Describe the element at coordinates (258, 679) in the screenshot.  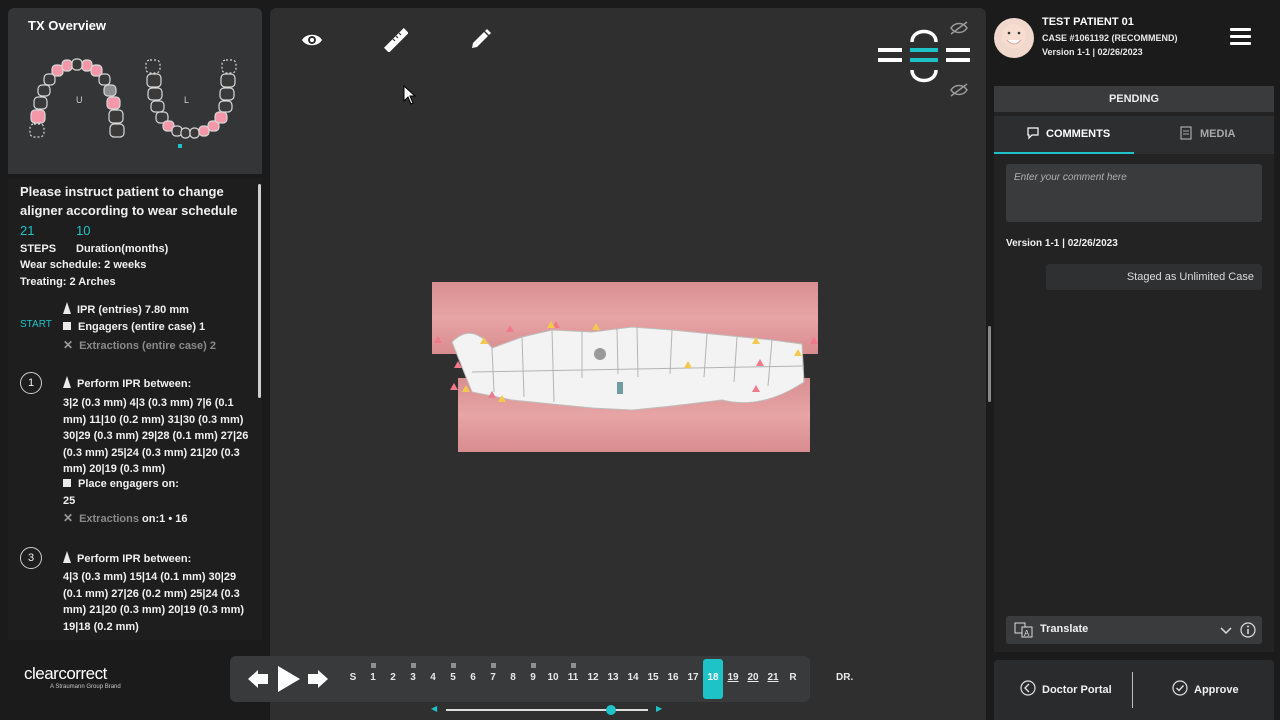
I see `prev-step-icon` at that location.